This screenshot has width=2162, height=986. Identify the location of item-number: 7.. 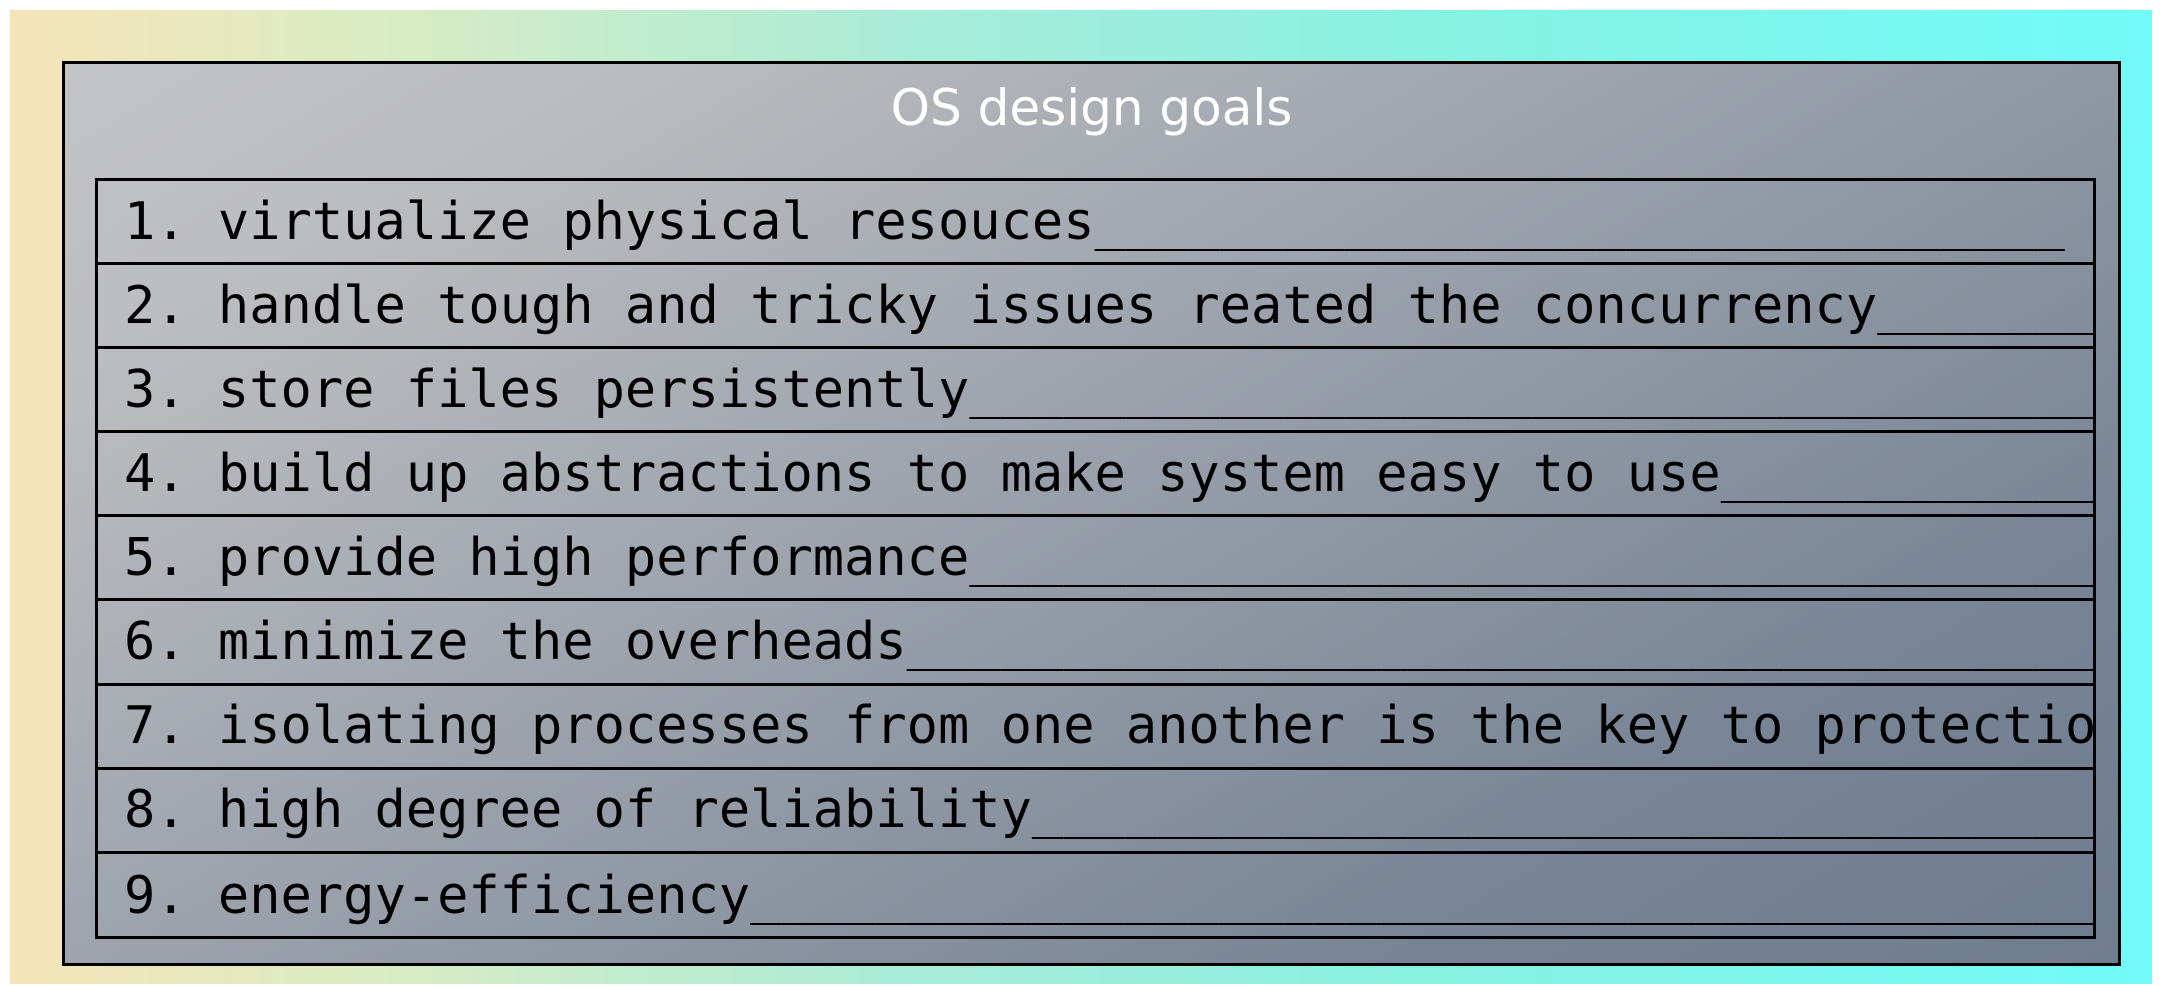
(171, 726).